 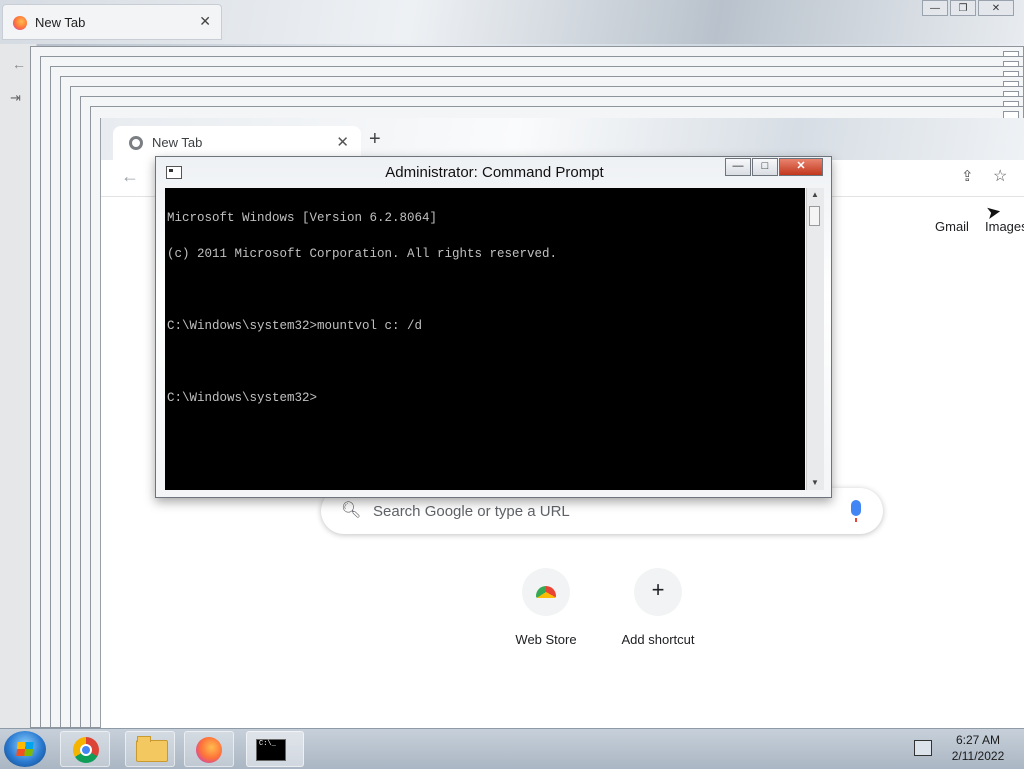 I want to click on console-line: C:\Windows\system32>, so click(x=242, y=398).